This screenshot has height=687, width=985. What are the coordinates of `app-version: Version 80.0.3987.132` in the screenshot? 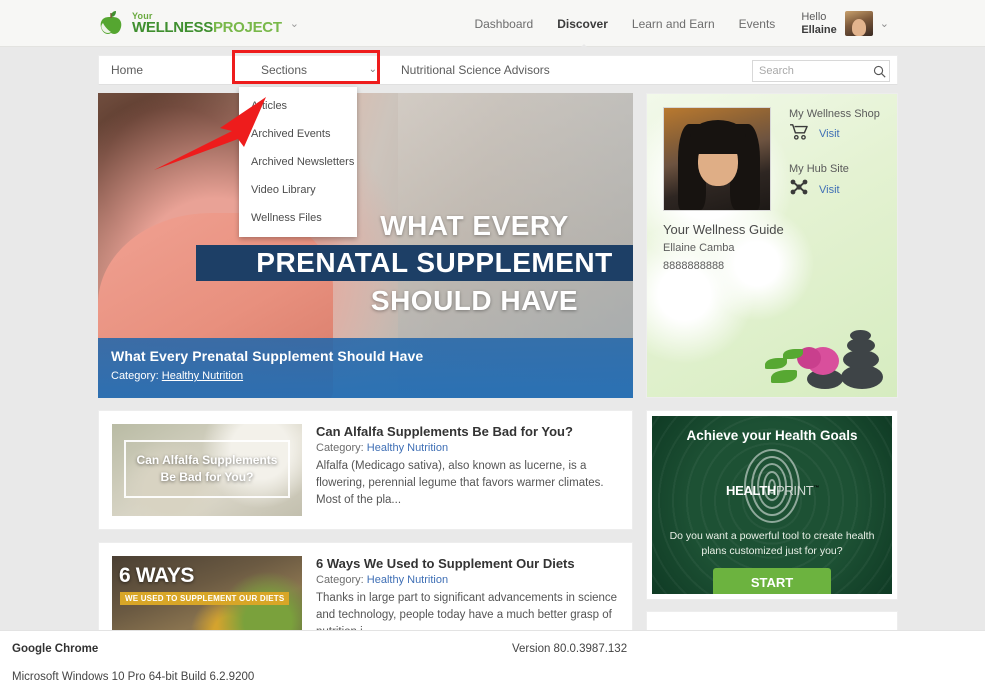 It's located at (570, 649).